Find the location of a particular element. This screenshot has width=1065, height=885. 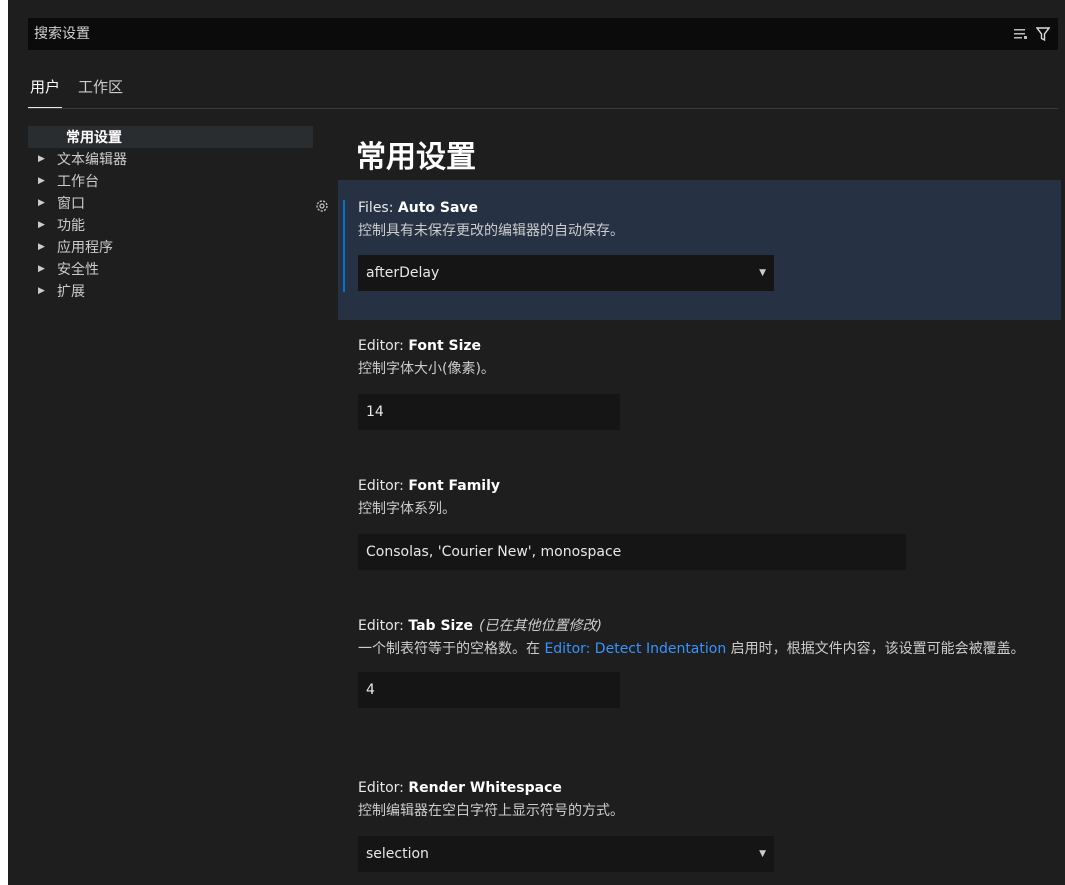

toc-item-application: ▶ 应用程序 is located at coordinates (170, 247).